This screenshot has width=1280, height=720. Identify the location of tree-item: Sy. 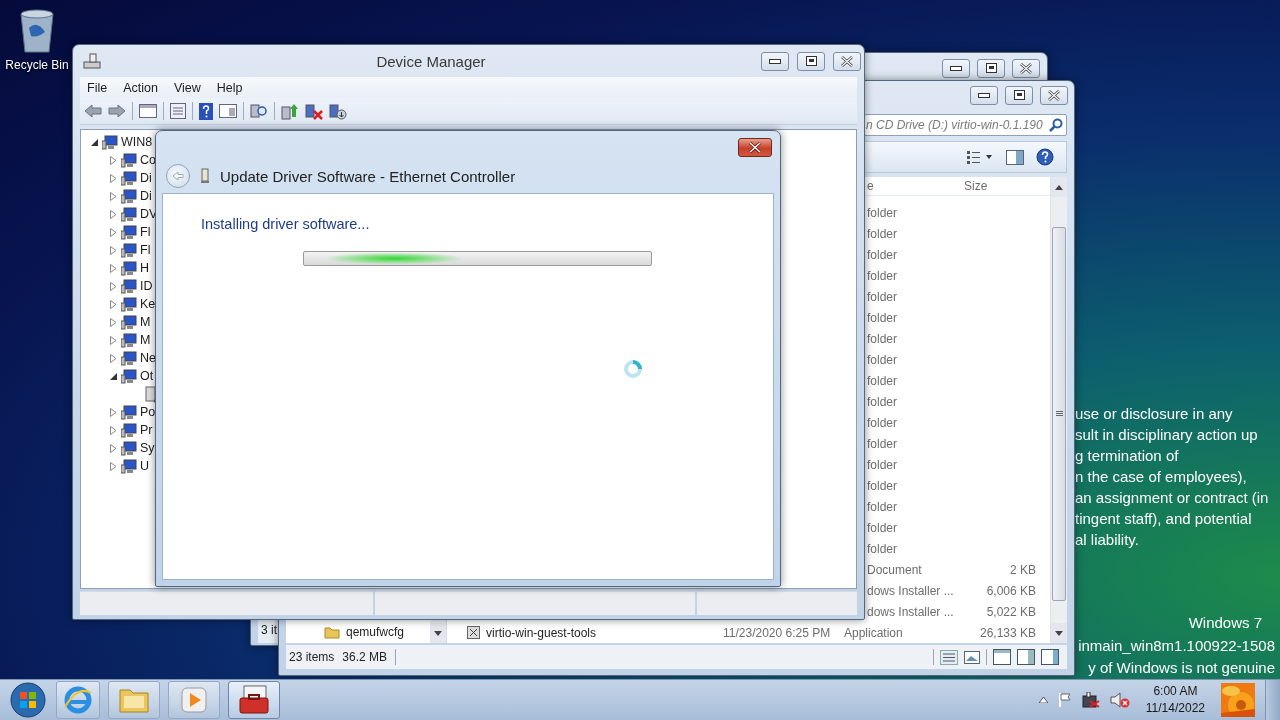
(147, 448).